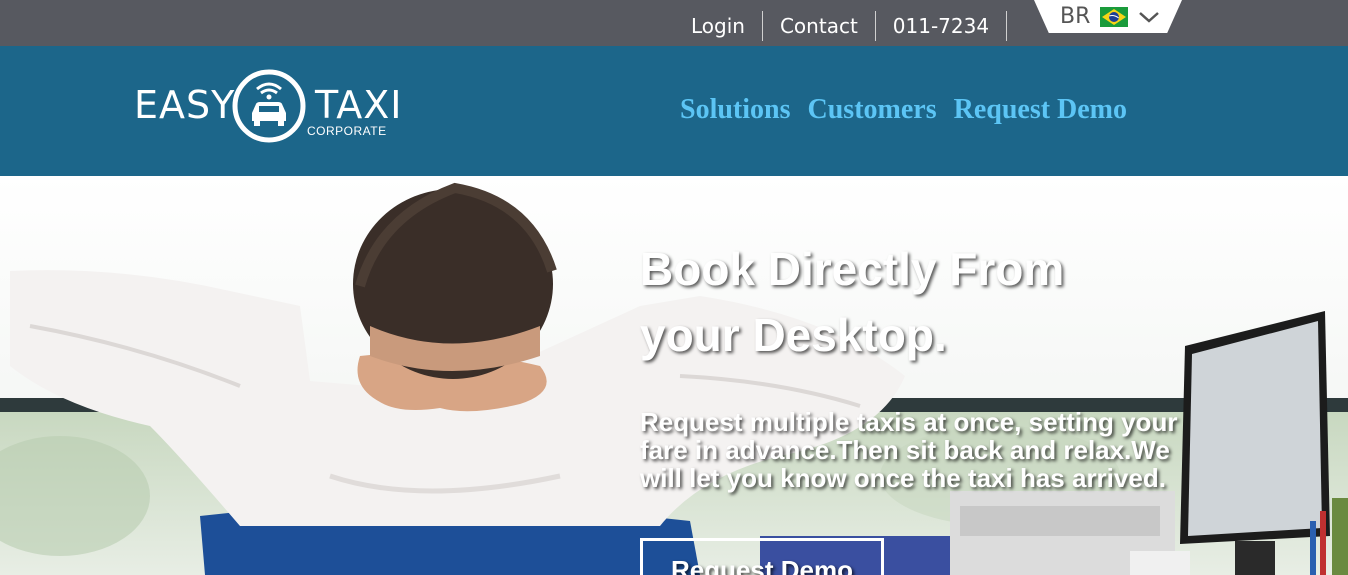 This screenshot has height=575, width=1348. Describe the element at coordinates (359, 105) in the screenshot. I see `logo-word-taxi: TAXI` at that location.